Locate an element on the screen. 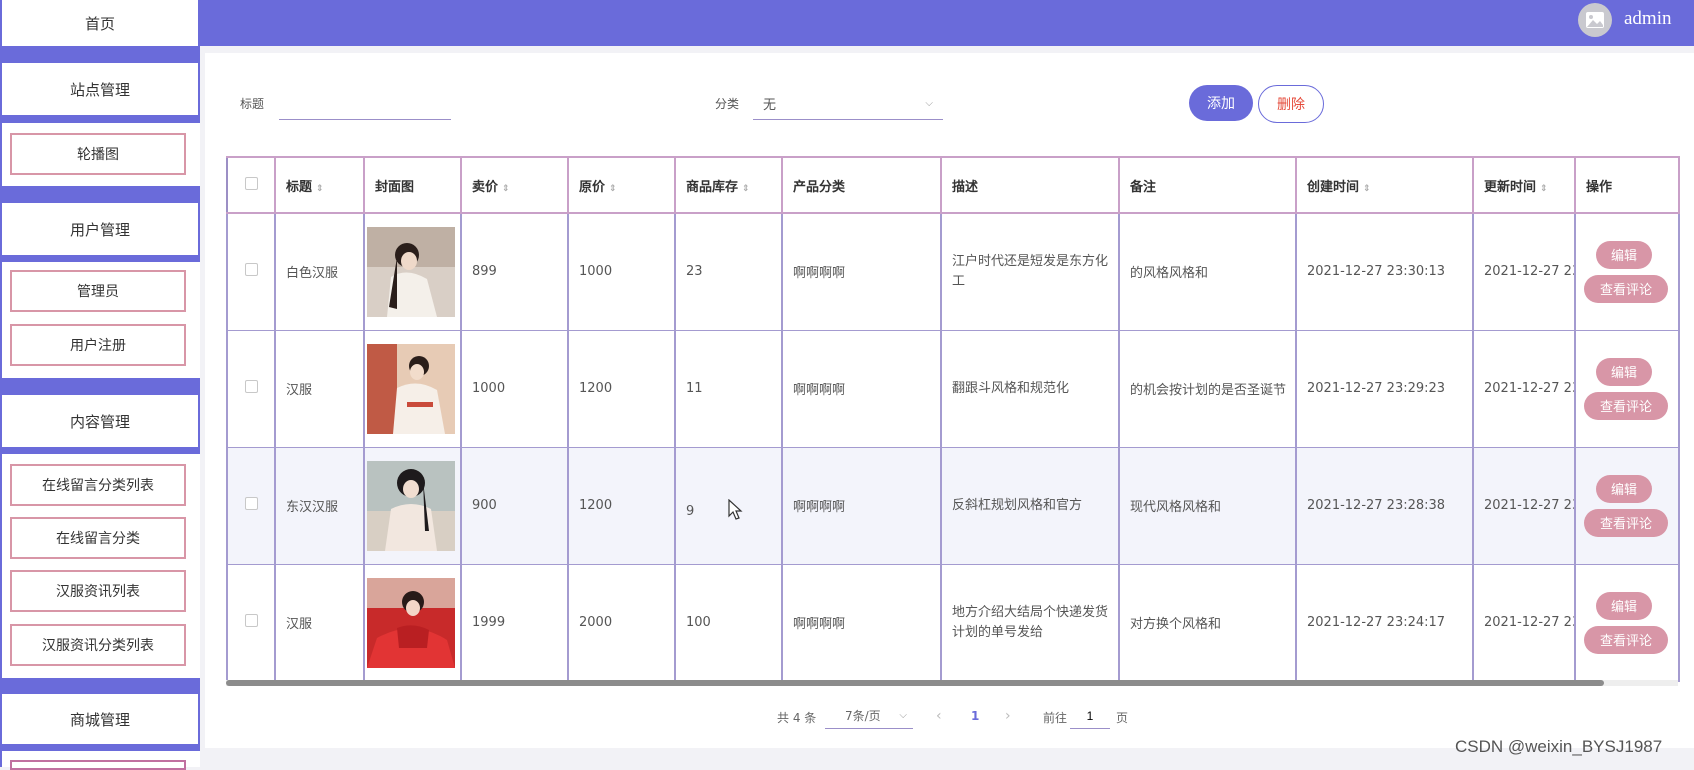 The image size is (1694, 770). select-all-checkbox is located at coordinates (251, 185).